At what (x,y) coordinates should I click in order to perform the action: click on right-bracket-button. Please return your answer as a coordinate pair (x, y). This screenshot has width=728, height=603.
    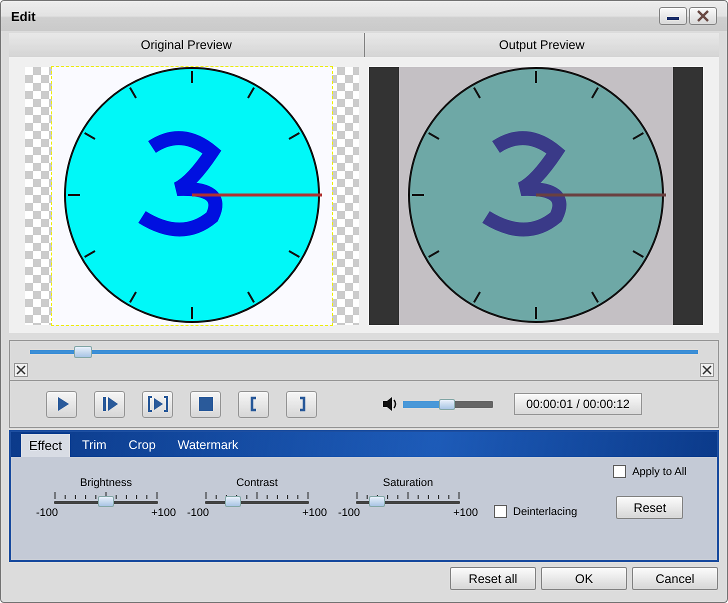
    Looking at the image, I should click on (301, 404).